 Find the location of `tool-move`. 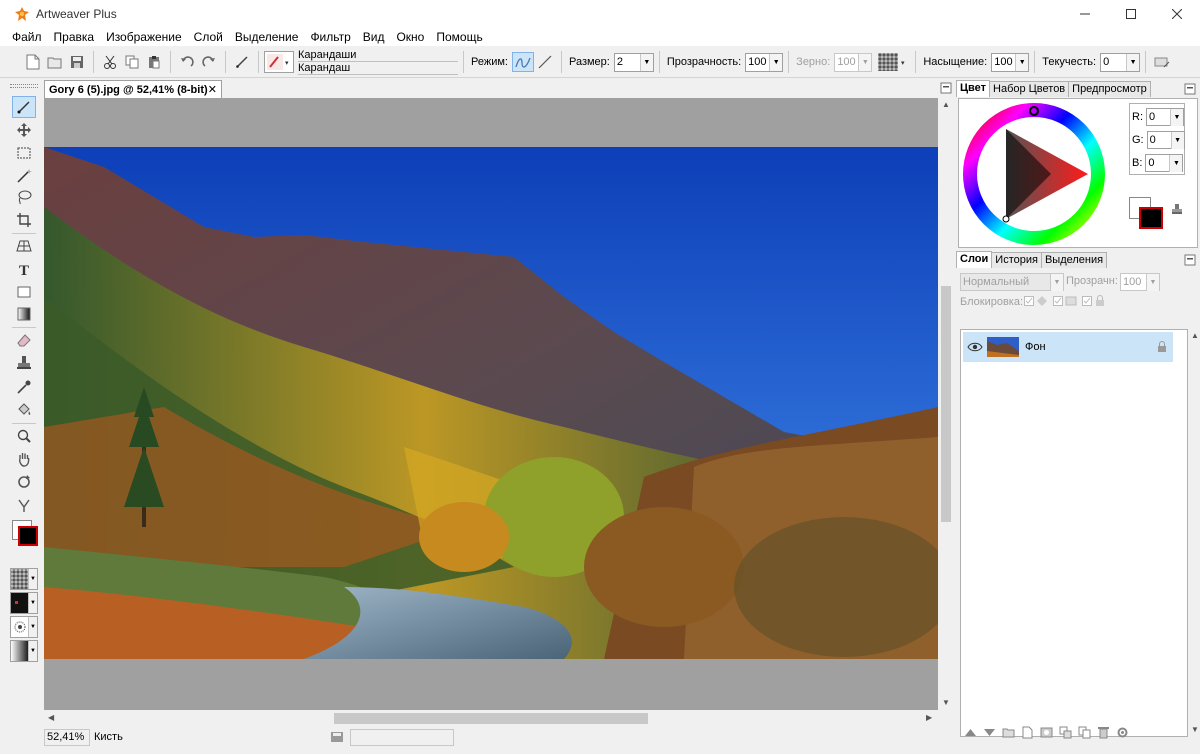

tool-move is located at coordinates (24, 130).